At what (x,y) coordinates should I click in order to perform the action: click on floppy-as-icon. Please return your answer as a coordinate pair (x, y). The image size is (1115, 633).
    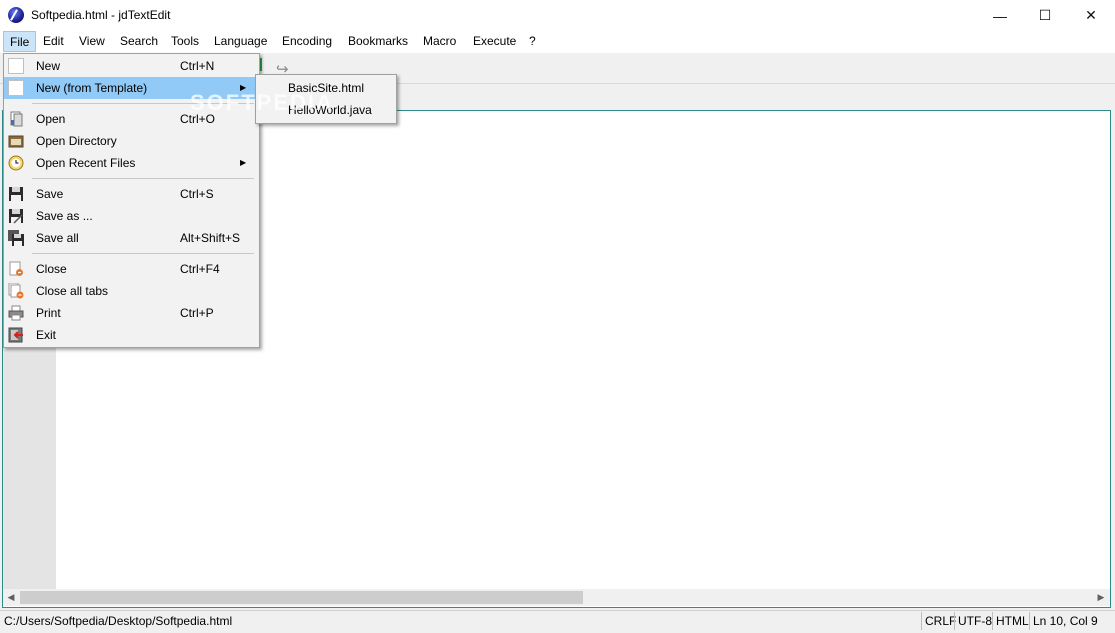
    Looking at the image, I should click on (16, 216).